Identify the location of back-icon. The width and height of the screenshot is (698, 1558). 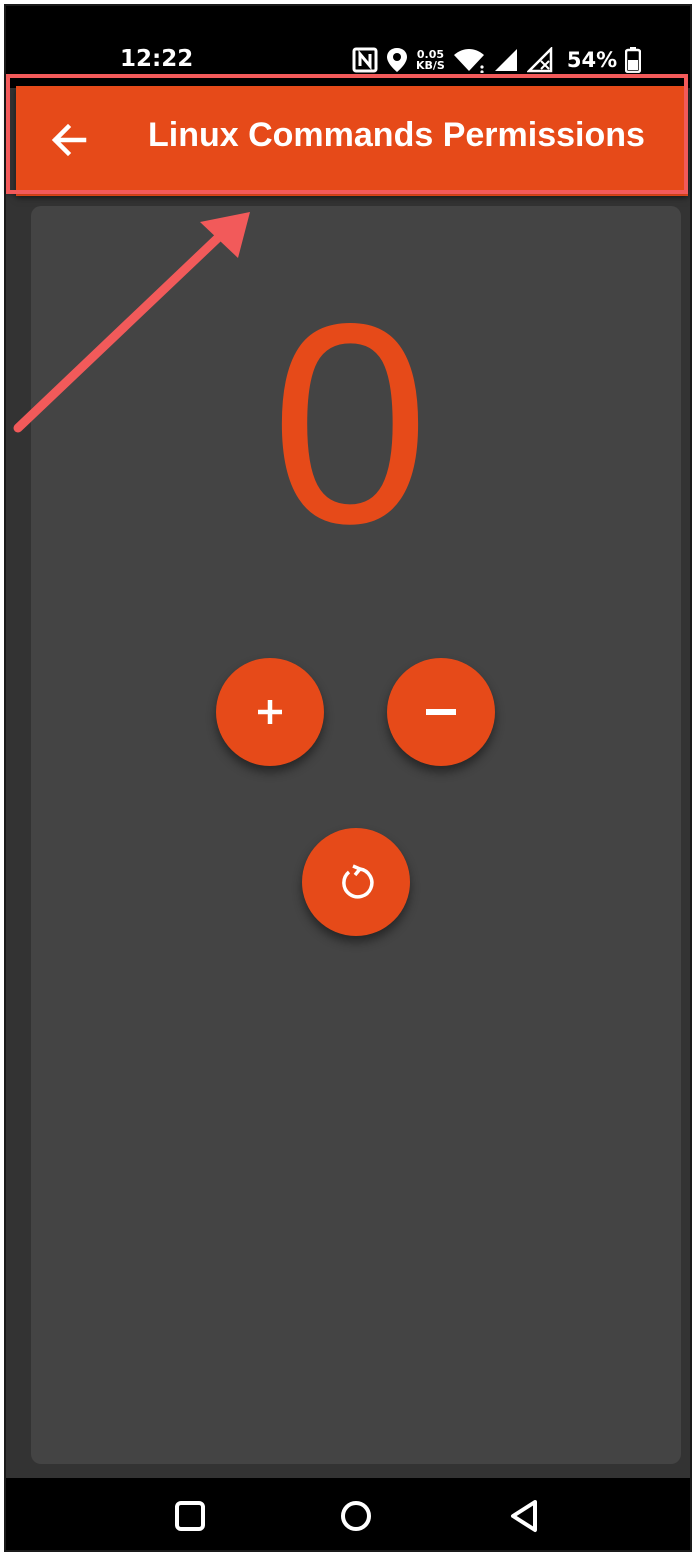
(524, 1516).